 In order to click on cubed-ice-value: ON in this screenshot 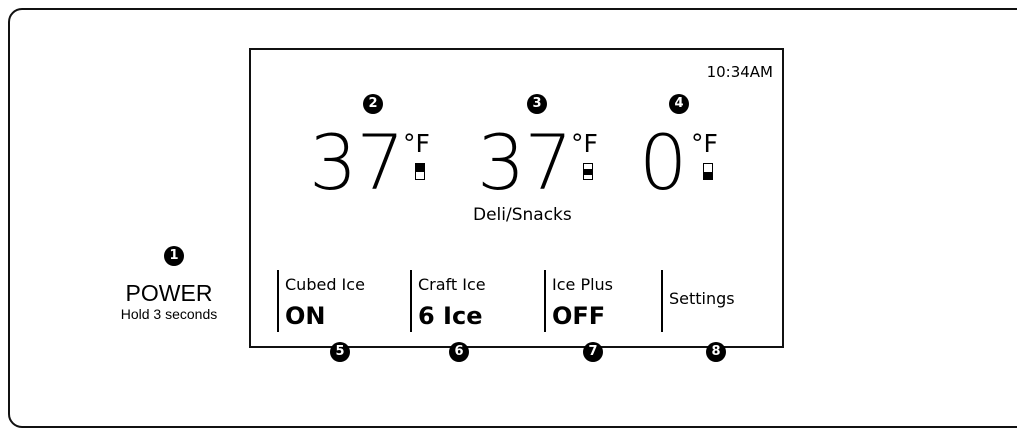, I will do `click(305, 316)`.